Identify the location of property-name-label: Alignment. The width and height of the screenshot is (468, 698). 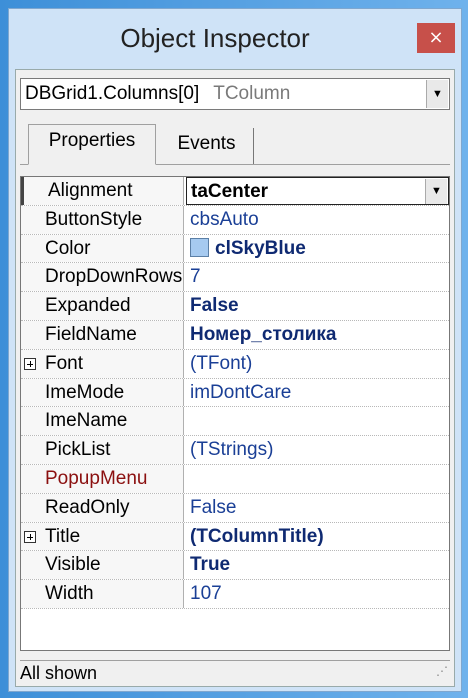
(90, 190).